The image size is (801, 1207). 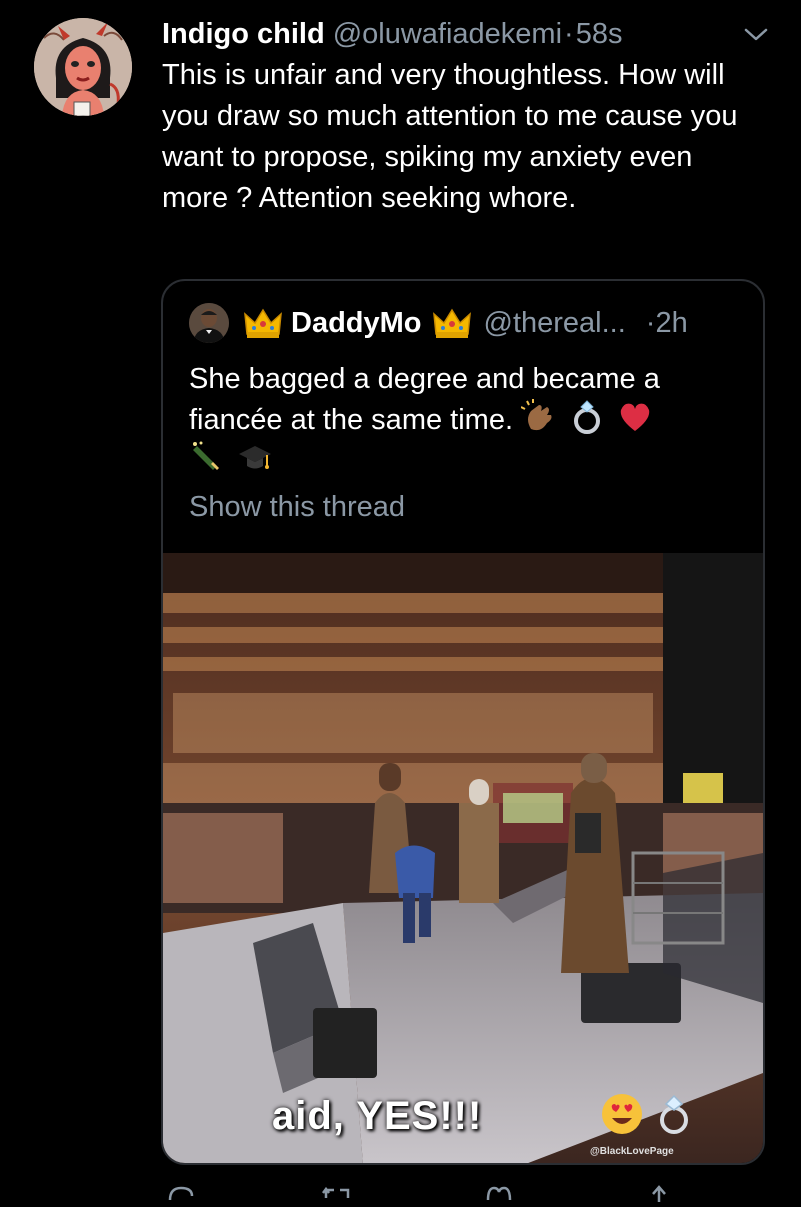 I want to click on like-button, so click(x=499, y=1192).